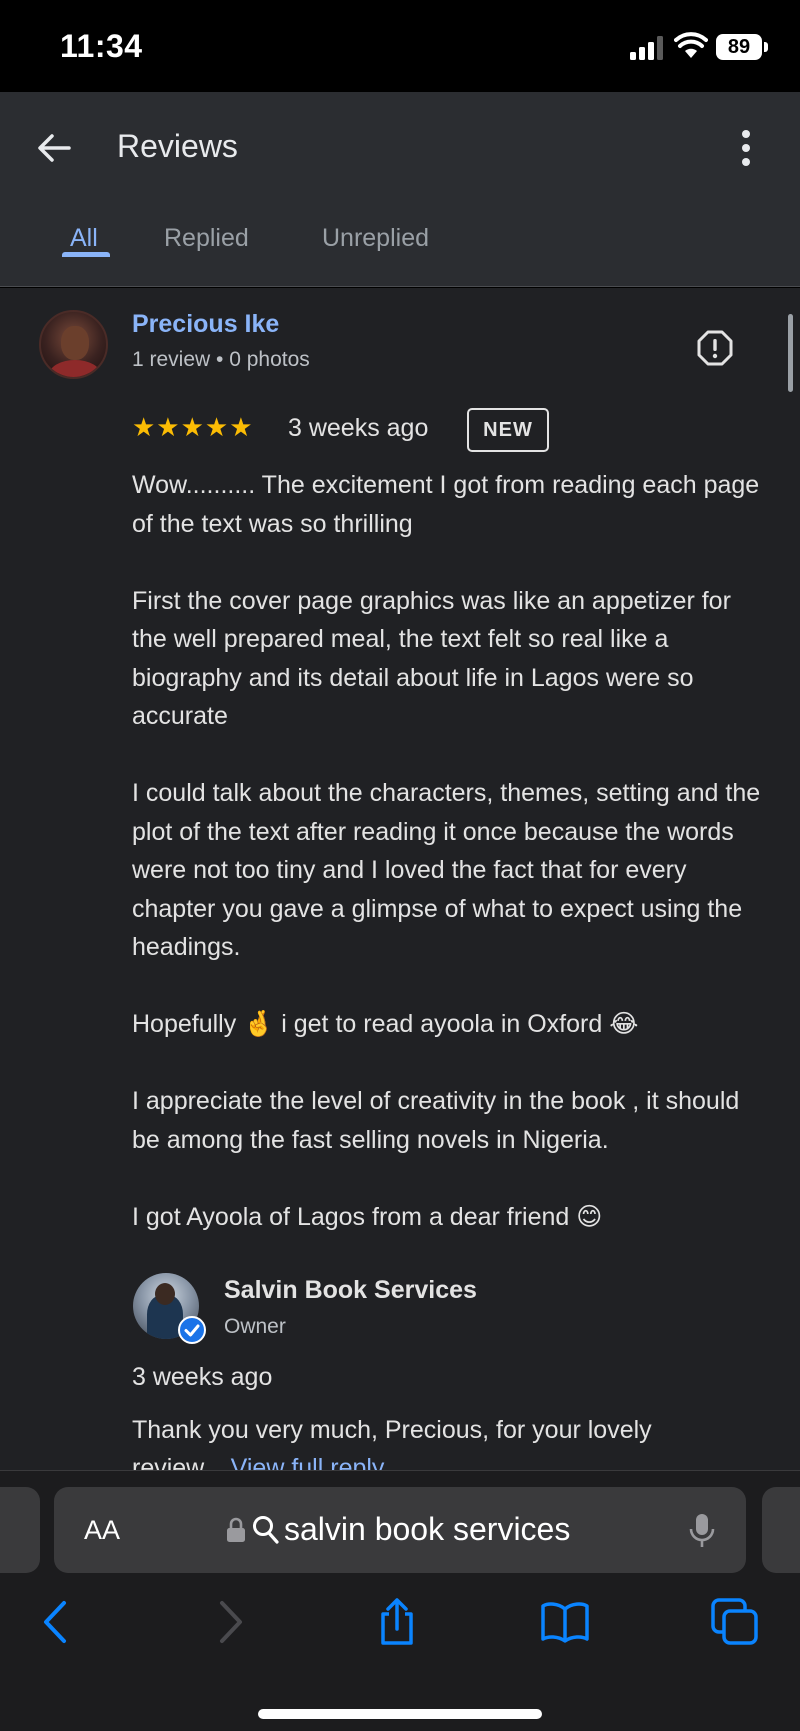 This screenshot has height=1731, width=800. Describe the element at coordinates (427, 1529) in the screenshot. I see `url-text: salvin book services` at that location.